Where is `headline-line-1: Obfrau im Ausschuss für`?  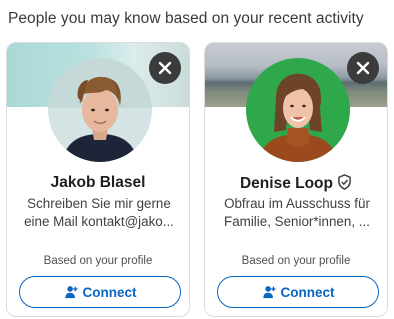 headline-line-1: Obfrau im Ausschuss für is located at coordinates (297, 203).